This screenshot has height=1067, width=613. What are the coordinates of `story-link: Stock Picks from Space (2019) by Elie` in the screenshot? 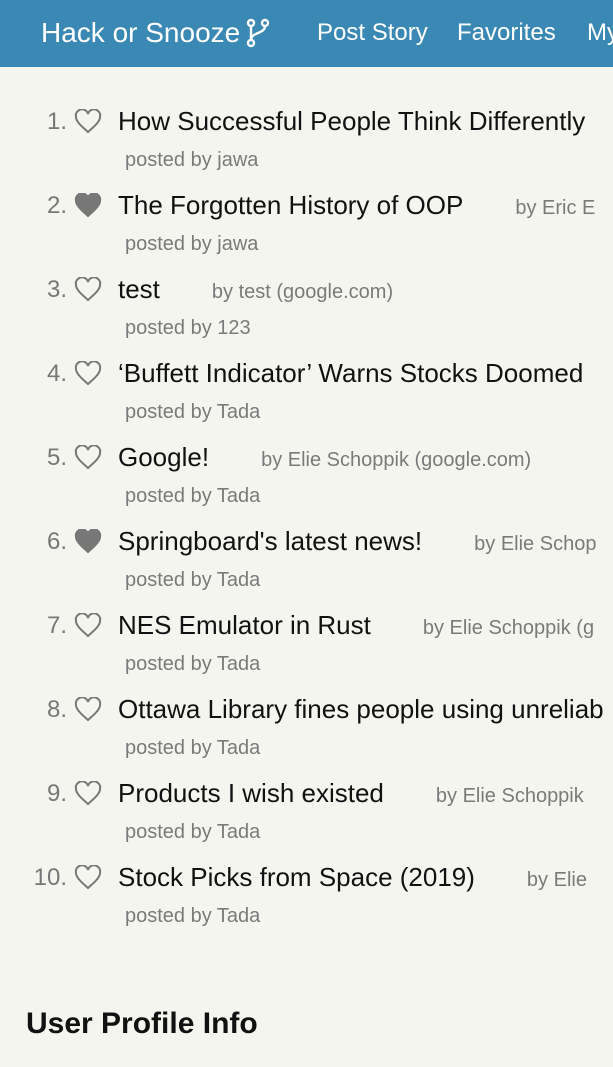 It's located at (352, 878).